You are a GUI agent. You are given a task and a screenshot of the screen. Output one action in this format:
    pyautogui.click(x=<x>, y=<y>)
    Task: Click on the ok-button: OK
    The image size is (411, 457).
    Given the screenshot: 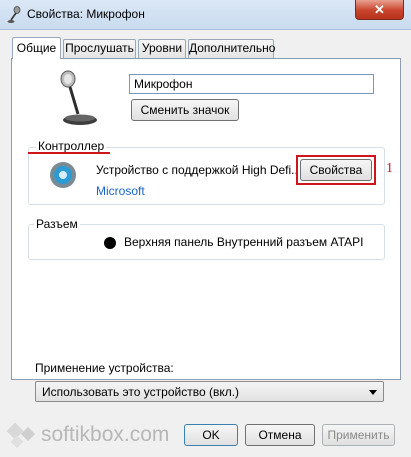 What is the action you would take?
    pyautogui.click(x=211, y=435)
    